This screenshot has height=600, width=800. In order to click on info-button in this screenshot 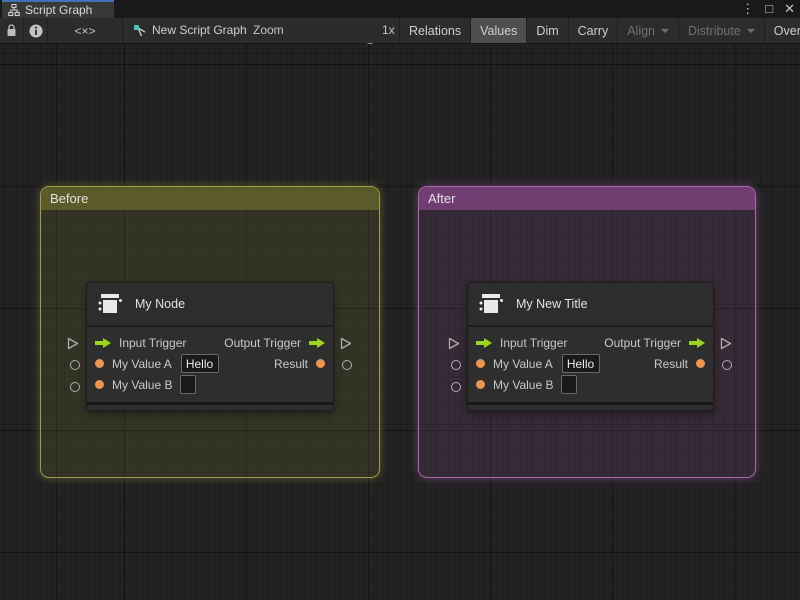, I will do `click(35, 30)`.